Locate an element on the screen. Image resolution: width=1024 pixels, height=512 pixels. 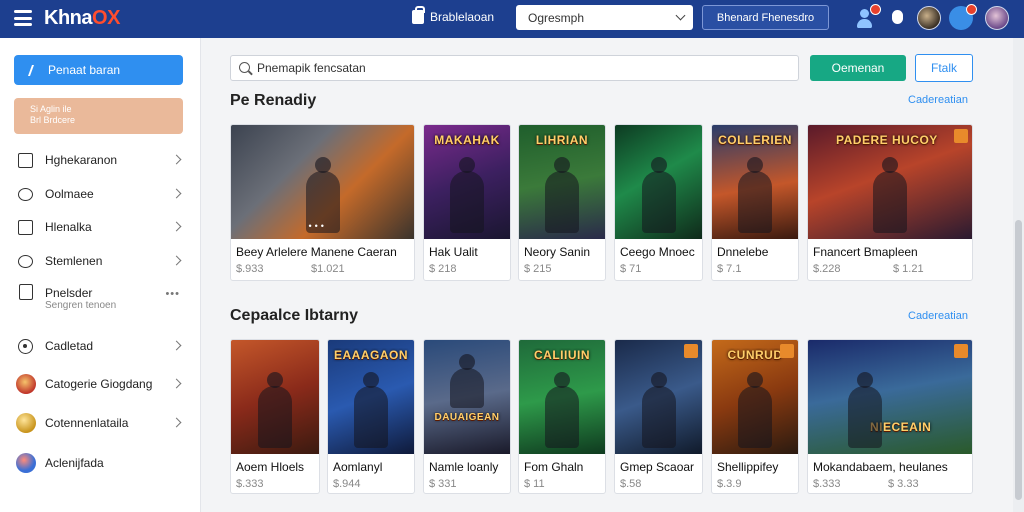
game-title: Ceego Mnoec is located at coordinates (657, 252).